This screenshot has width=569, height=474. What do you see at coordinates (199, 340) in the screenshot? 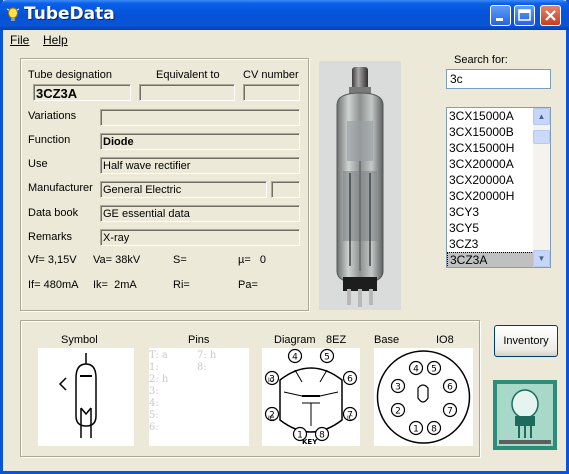
I see `pins-label: Pins` at bounding box center [199, 340].